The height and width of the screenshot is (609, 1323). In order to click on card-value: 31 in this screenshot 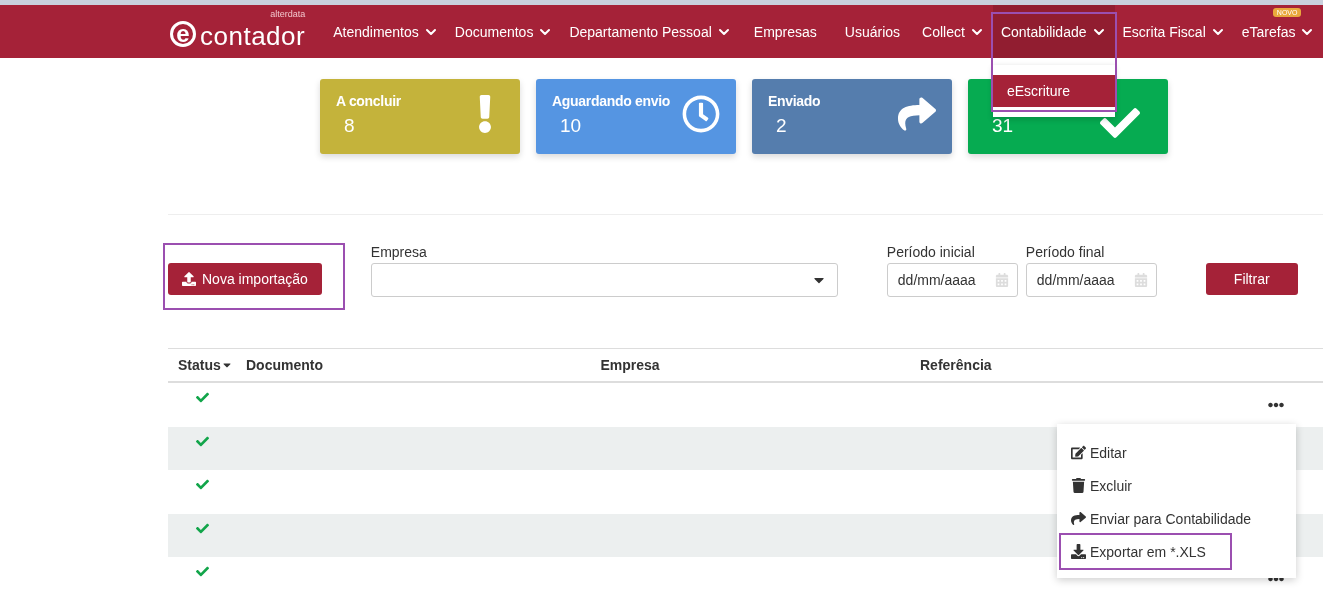, I will do `click(1003, 126)`.